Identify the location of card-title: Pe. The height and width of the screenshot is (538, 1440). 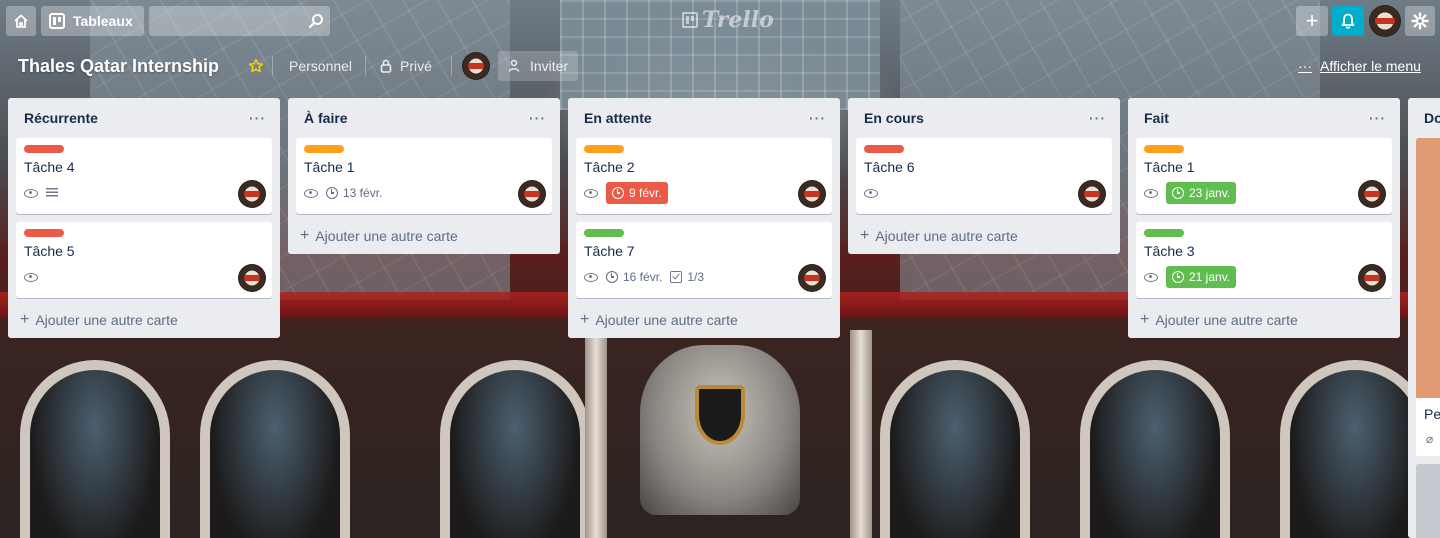
(1432, 414).